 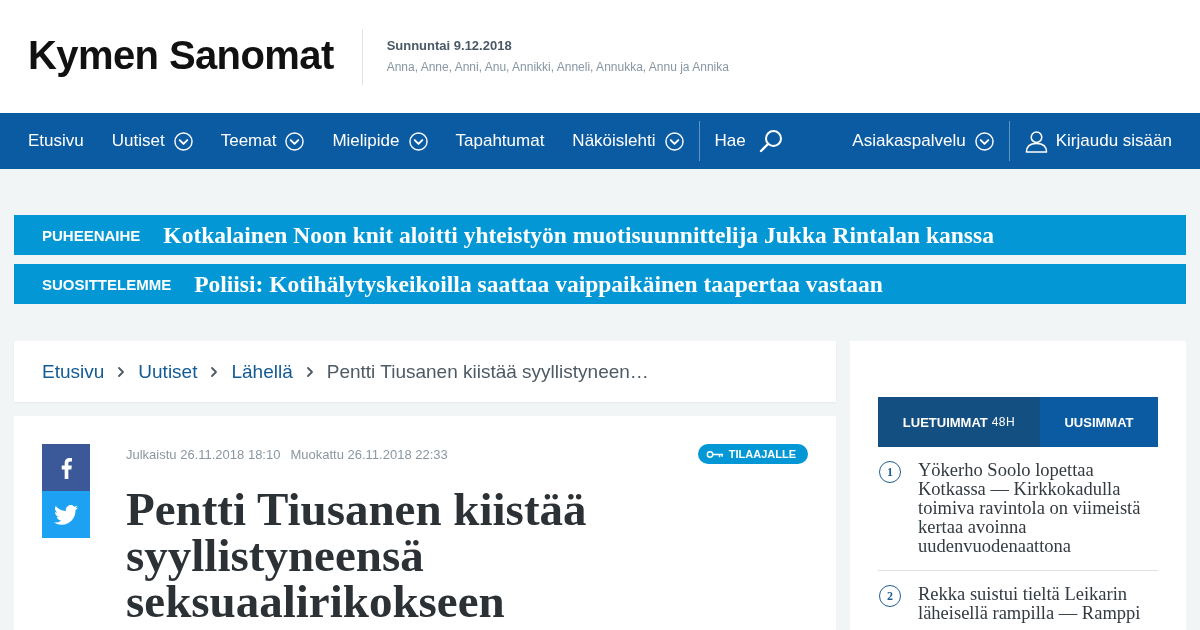 What do you see at coordinates (203, 454) in the screenshot?
I see `published-date-text: Julkaistu 26.11.2018 18:10` at bounding box center [203, 454].